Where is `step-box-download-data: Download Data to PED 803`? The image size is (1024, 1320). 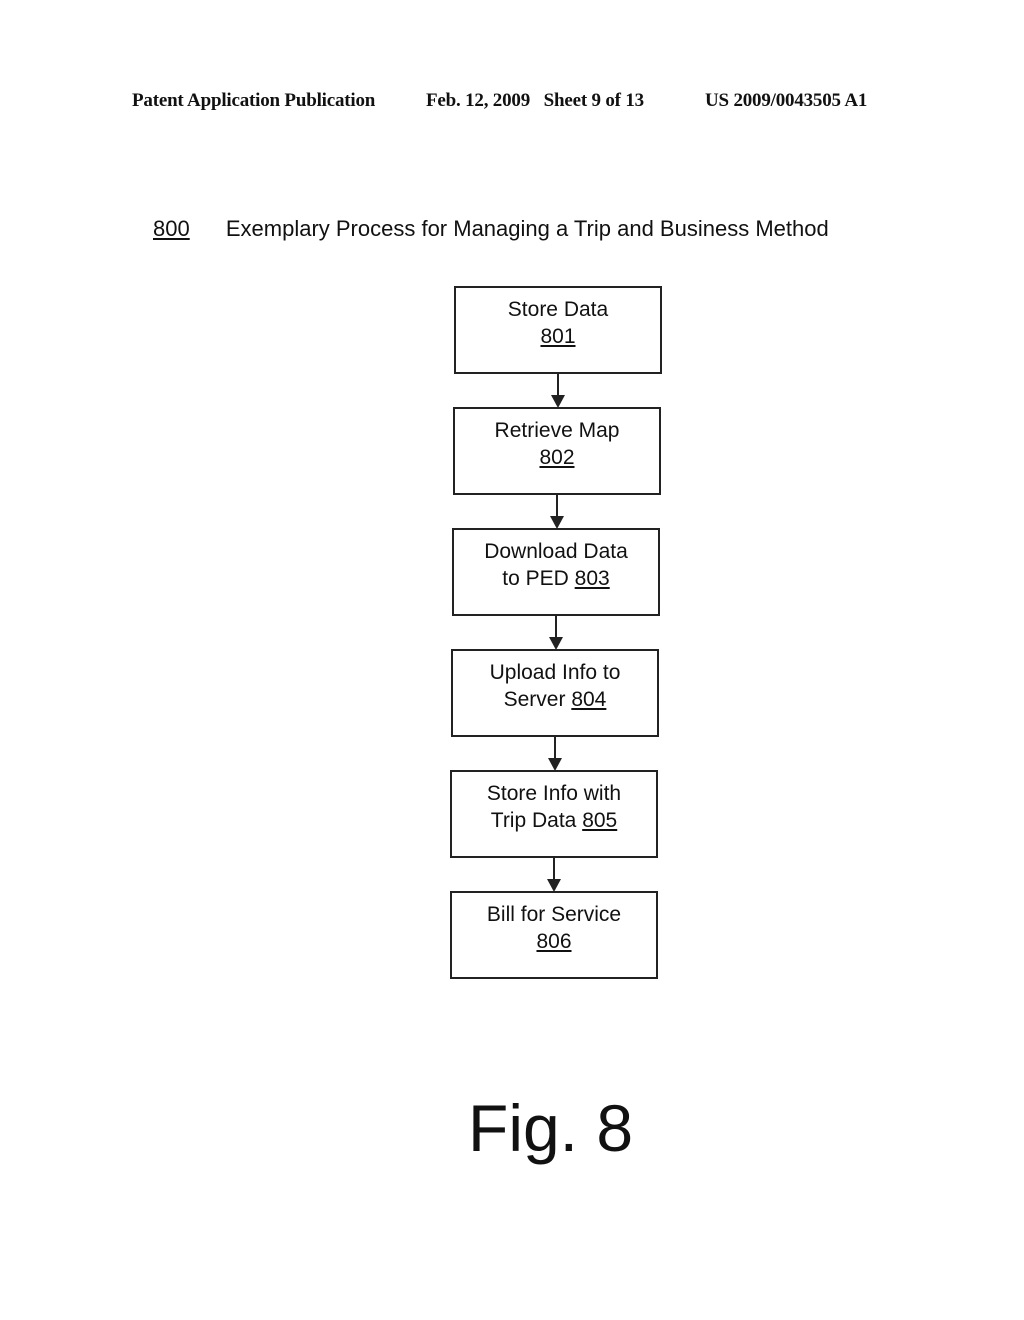
step-box-download-data: Download Data to PED 803 is located at coordinates (556, 572).